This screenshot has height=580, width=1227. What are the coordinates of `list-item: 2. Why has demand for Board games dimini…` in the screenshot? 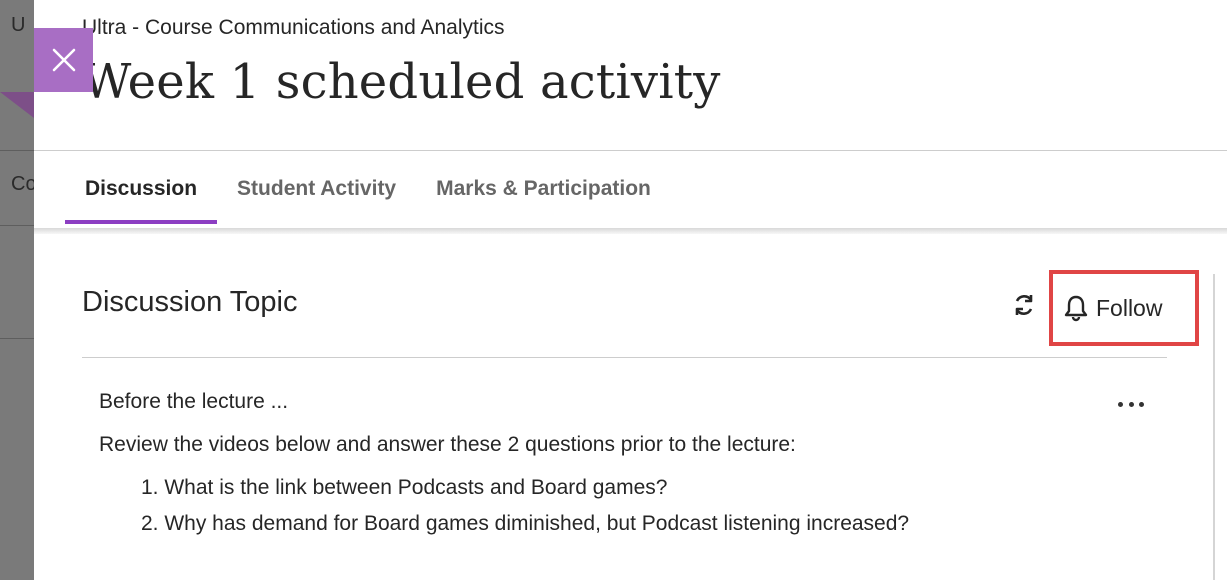 It's located at (525, 523).